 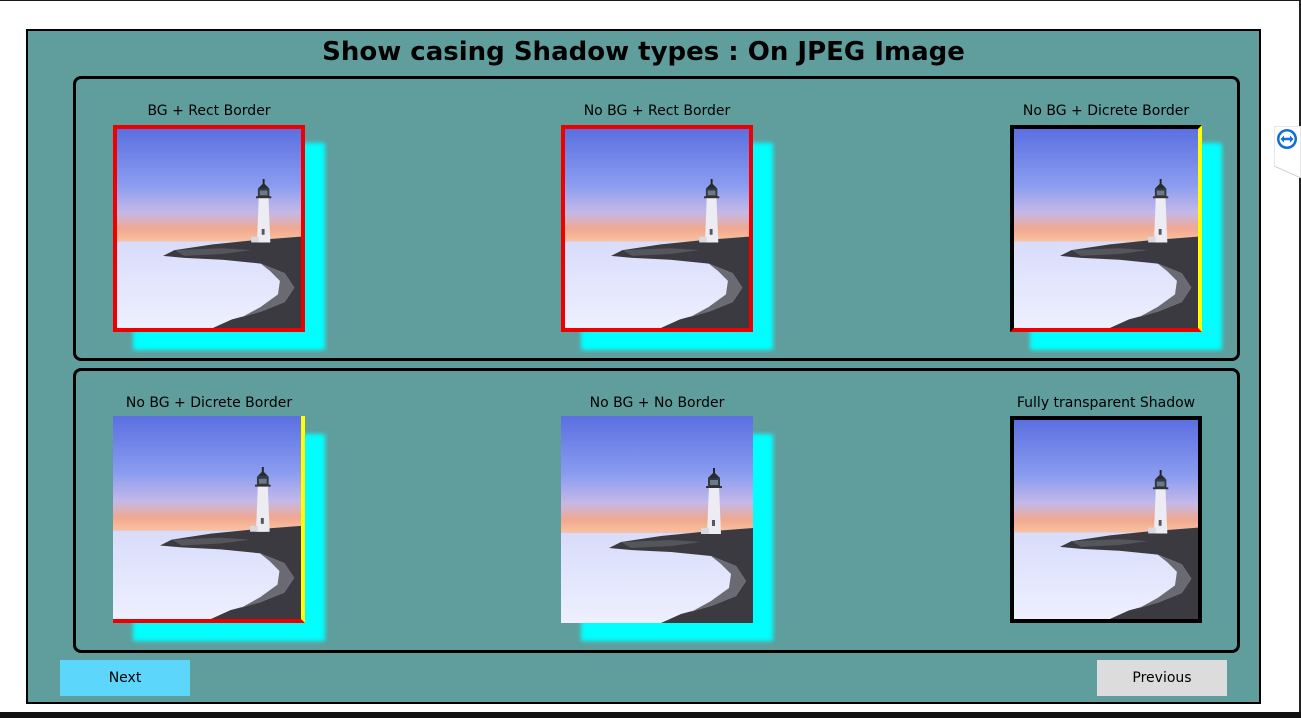 What do you see at coordinates (643, 52) in the screenshot?
I see `page-title: Show casing Shadow types : On JPEG Image` at bounding box center [643, 52].